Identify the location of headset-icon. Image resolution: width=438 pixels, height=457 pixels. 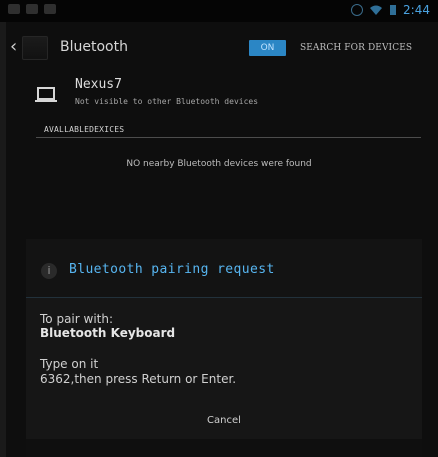
(32, 9).